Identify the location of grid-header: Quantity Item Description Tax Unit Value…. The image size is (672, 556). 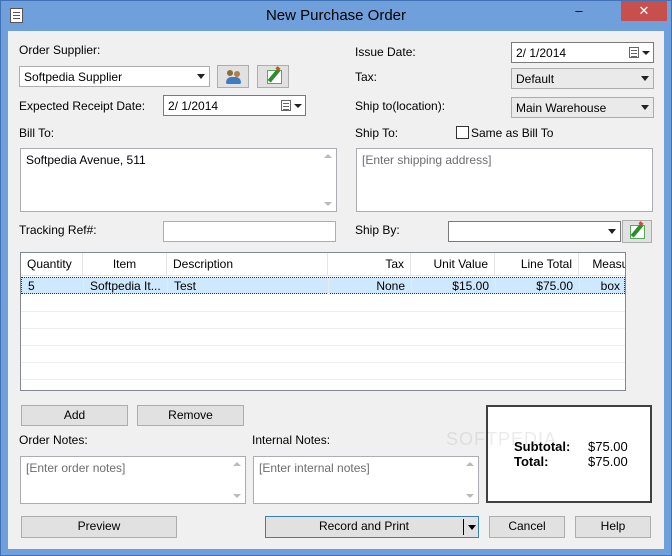
(323, 264).